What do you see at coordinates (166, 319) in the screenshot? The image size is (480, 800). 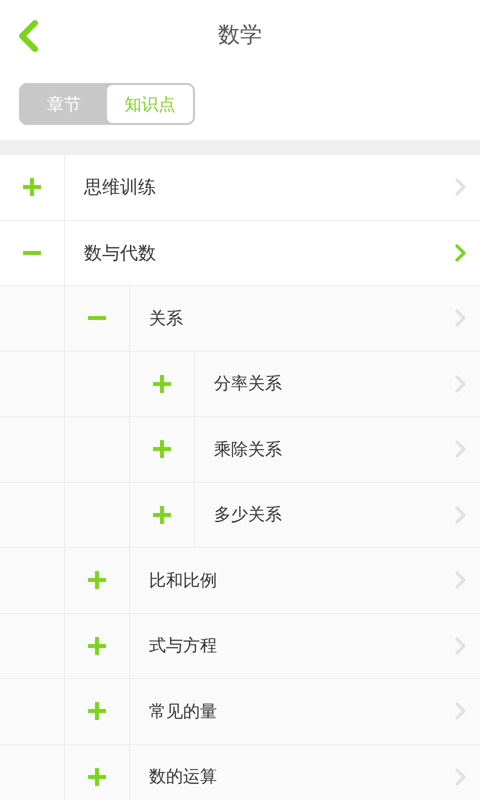 I see `item-label: 关系` at bounding box center [166, 319].